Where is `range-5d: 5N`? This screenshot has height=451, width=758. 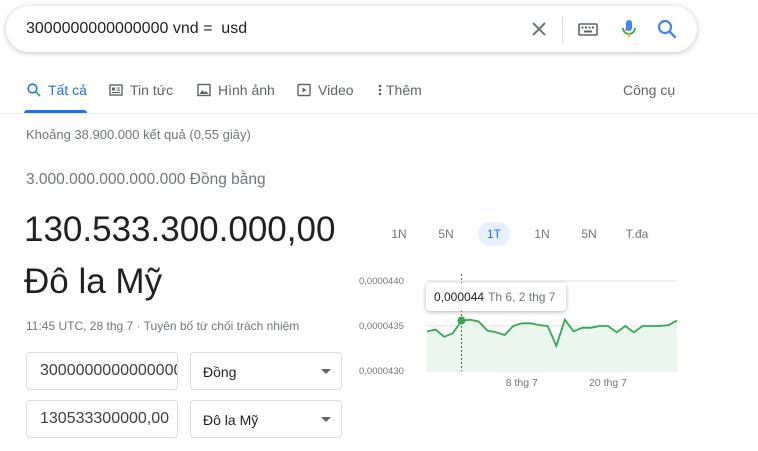 range-5d: 5N is located at coordinates (446, 234).